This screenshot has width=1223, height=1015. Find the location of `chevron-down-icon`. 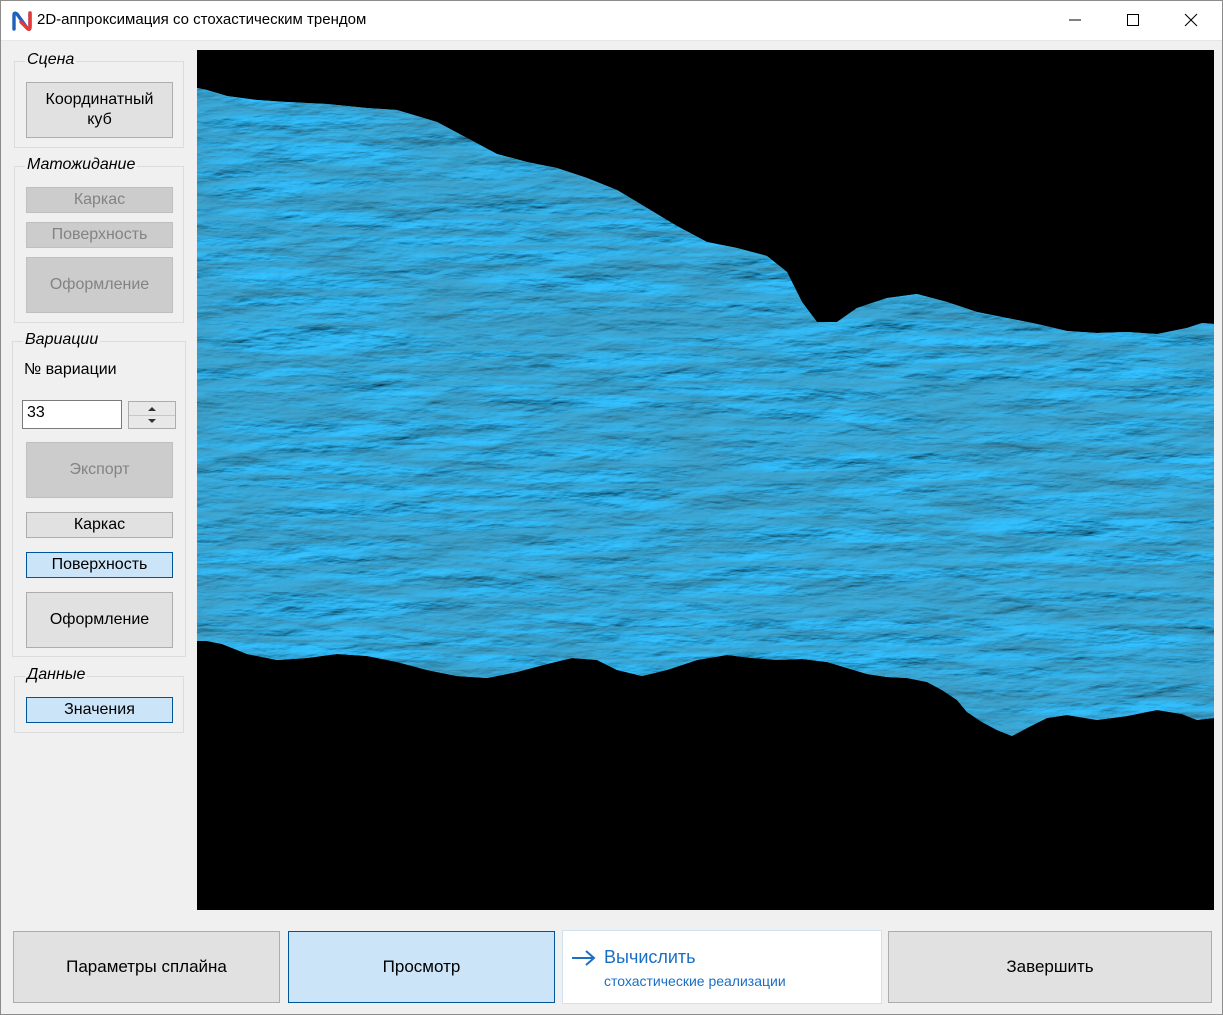

chevron-down-icon is located at coordinates (152, 421).